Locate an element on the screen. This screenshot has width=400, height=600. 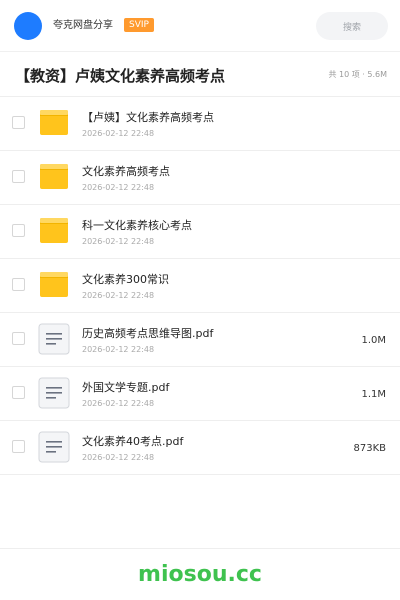
item-name: 科一文化素养核心考点 is located at coordinates (137, 225).